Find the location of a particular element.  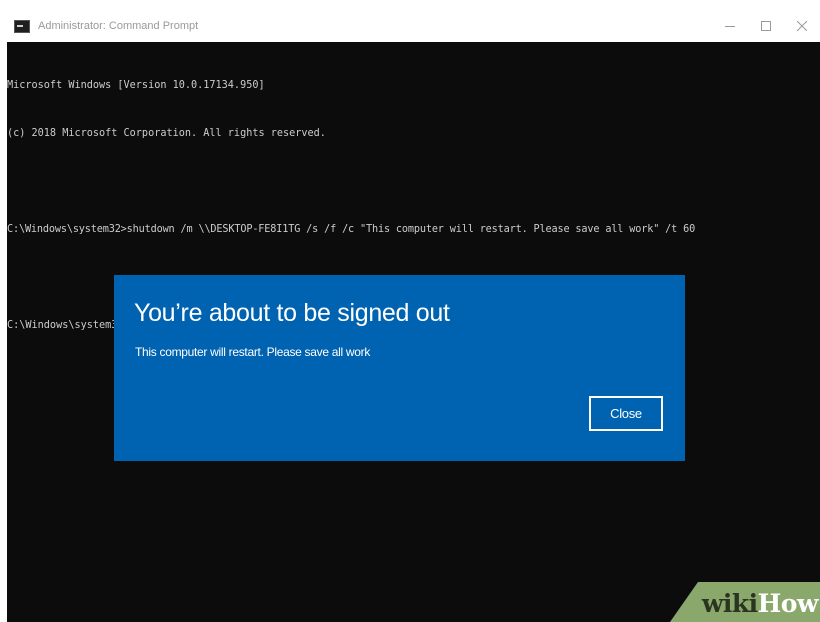

dialog-title: You’re about to be signed out is located at coordinates (292, 313).